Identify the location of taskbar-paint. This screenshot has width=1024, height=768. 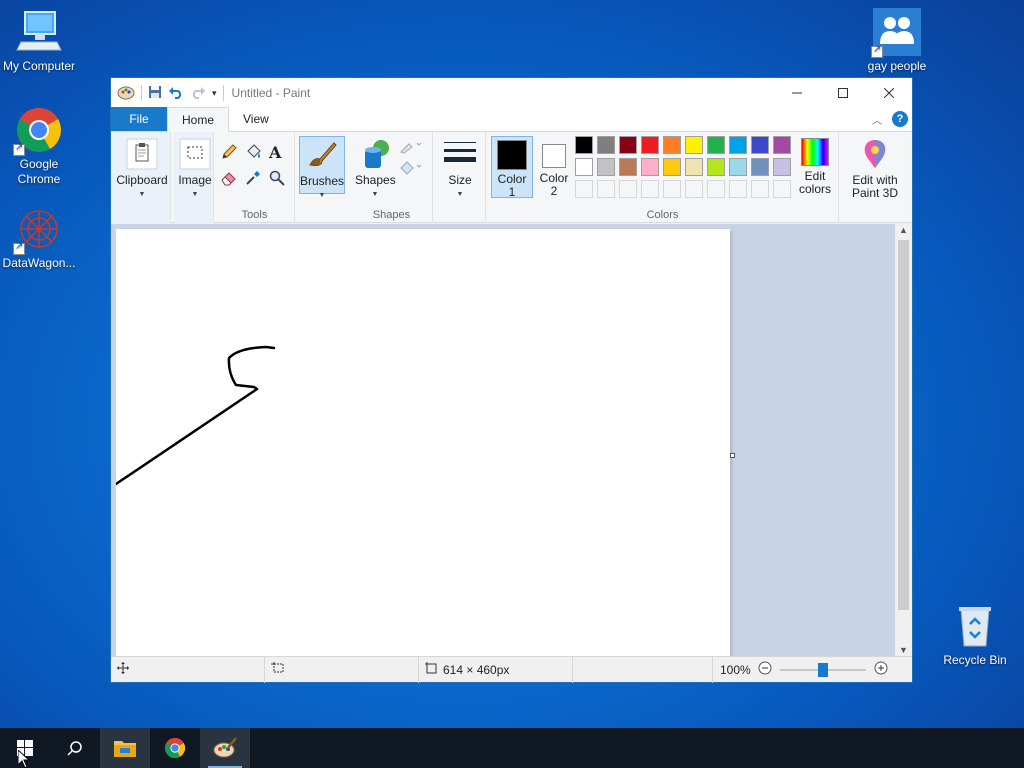
(225, 748).